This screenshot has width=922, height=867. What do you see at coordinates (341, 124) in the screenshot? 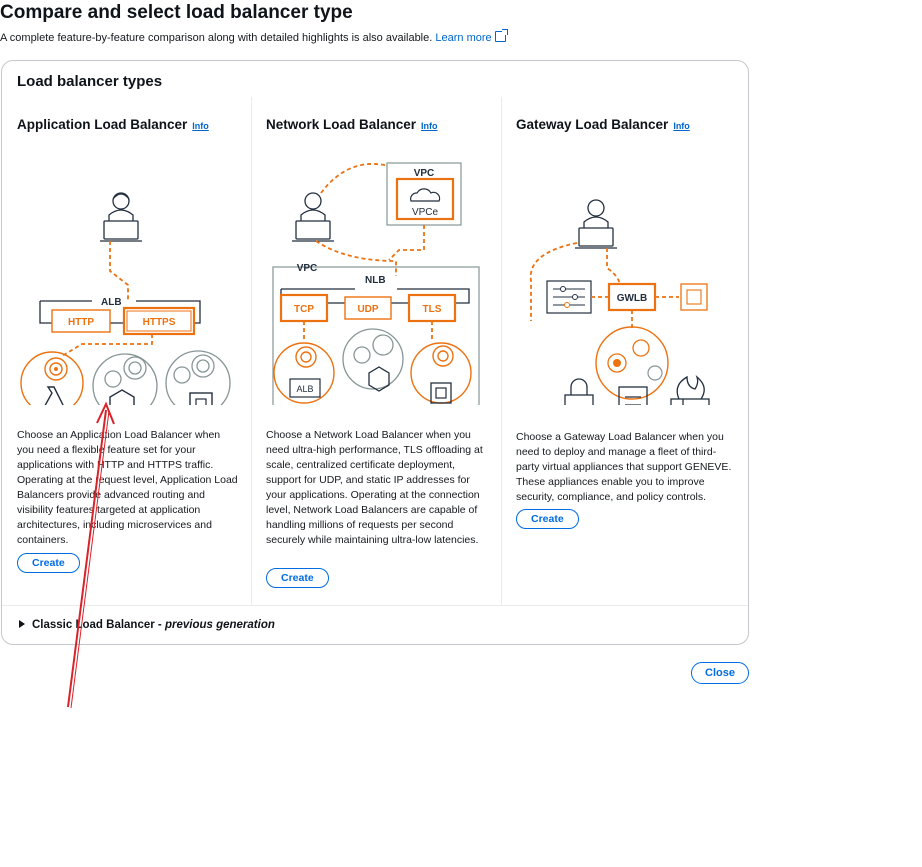
I see `nlb-title: Network Load Balancer` at bounding box center [341, 124].